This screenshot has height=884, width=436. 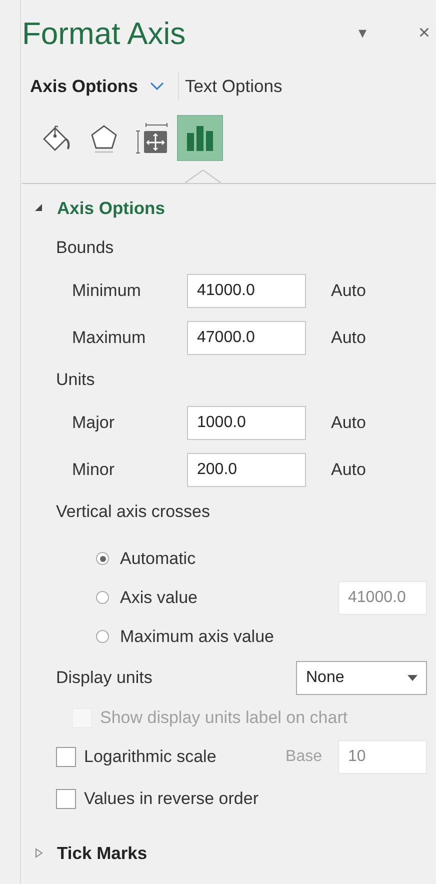 I want to click on number-input: 1000.0, so click(x=246, y=423).